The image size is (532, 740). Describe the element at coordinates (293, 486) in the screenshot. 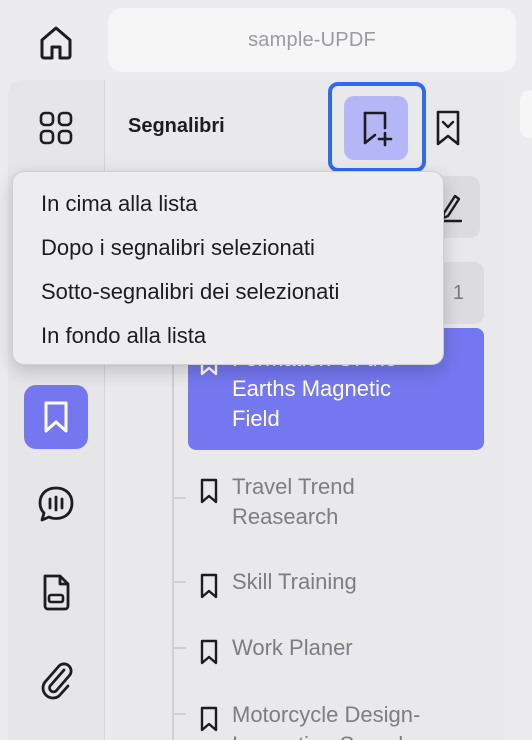

I see `bookmark-label: Travel Trend` at that location.